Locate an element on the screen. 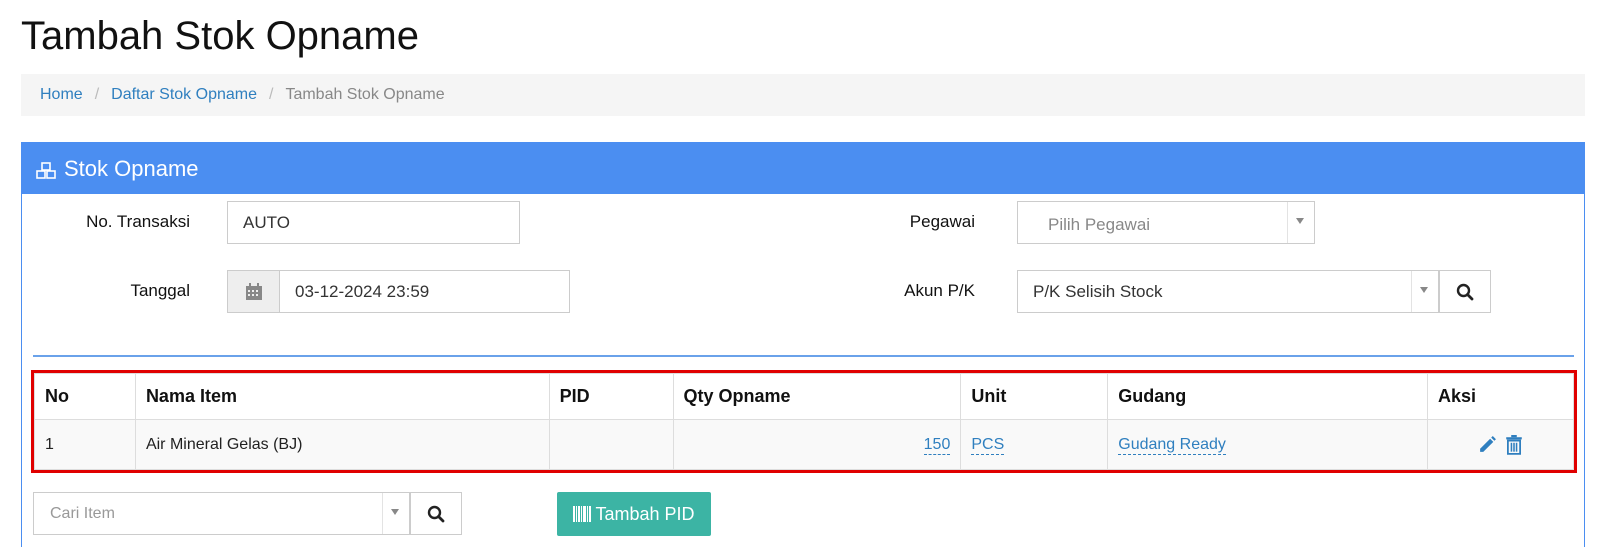  akun-pk-select: P/K Selisih Stock is located at coordinates (1228, 291).